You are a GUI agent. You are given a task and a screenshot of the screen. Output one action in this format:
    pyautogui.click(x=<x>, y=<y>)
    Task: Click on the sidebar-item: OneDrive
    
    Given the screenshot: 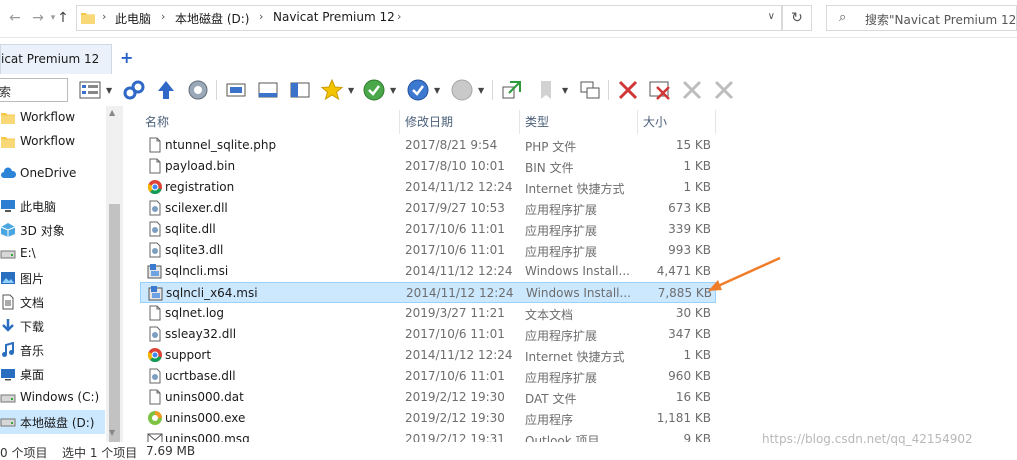 What is the action you would take?
    pyautogui.click(x=52, y=174)
    